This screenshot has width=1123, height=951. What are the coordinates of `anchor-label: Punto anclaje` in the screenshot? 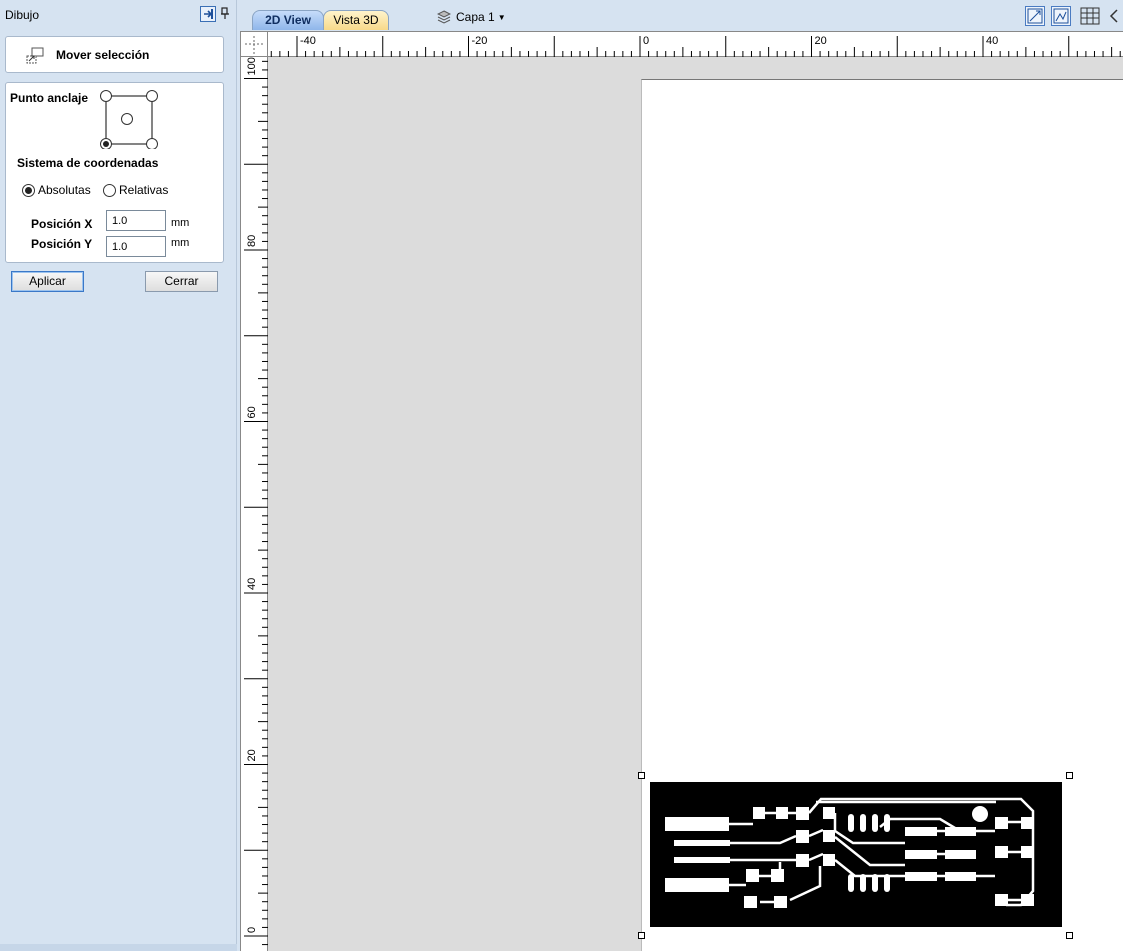 It's located at (49, 98).